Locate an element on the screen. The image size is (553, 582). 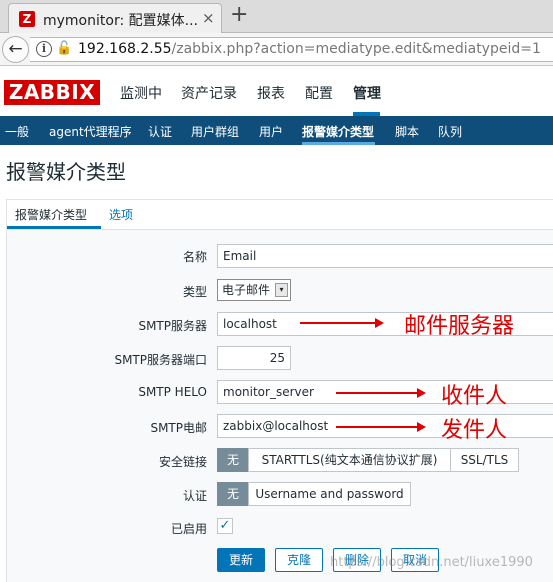
annotation-mail-server: 邮件服务器 is located at coordinates (459, 326).